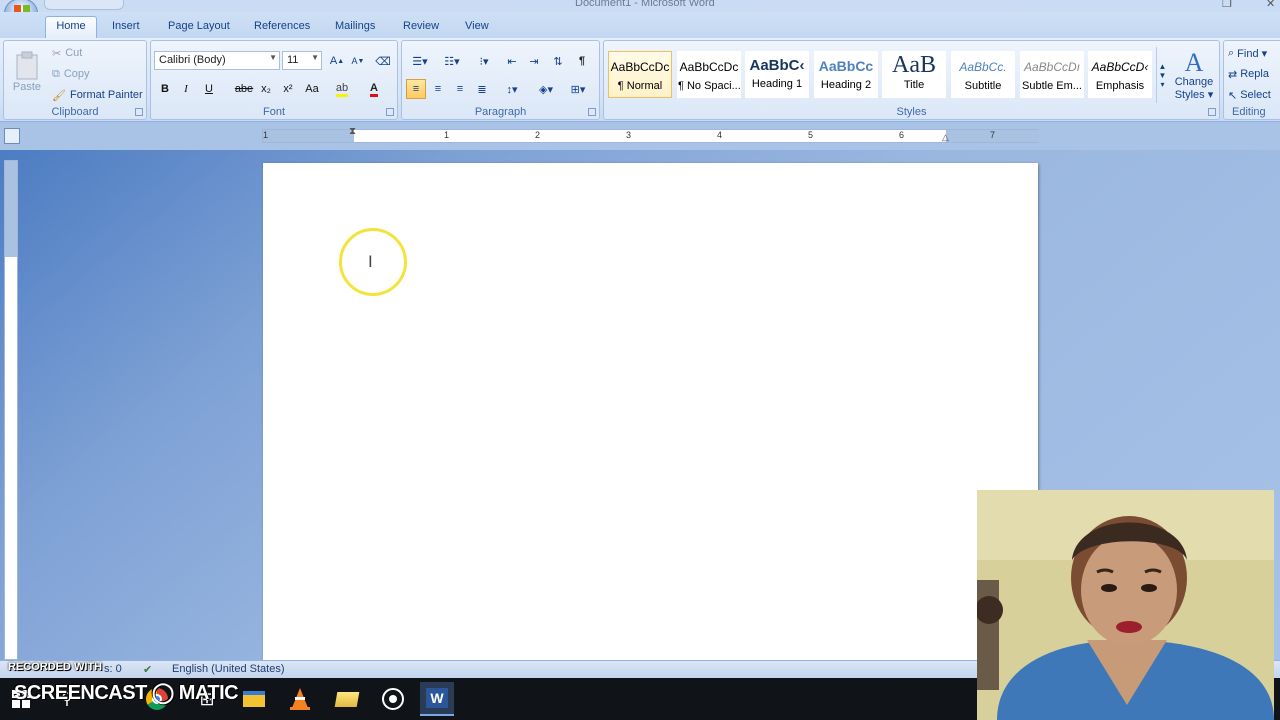 The image size is (1280, 720). I want to click on window-title: Document1 - Microsoft Word, so click(645, 4).